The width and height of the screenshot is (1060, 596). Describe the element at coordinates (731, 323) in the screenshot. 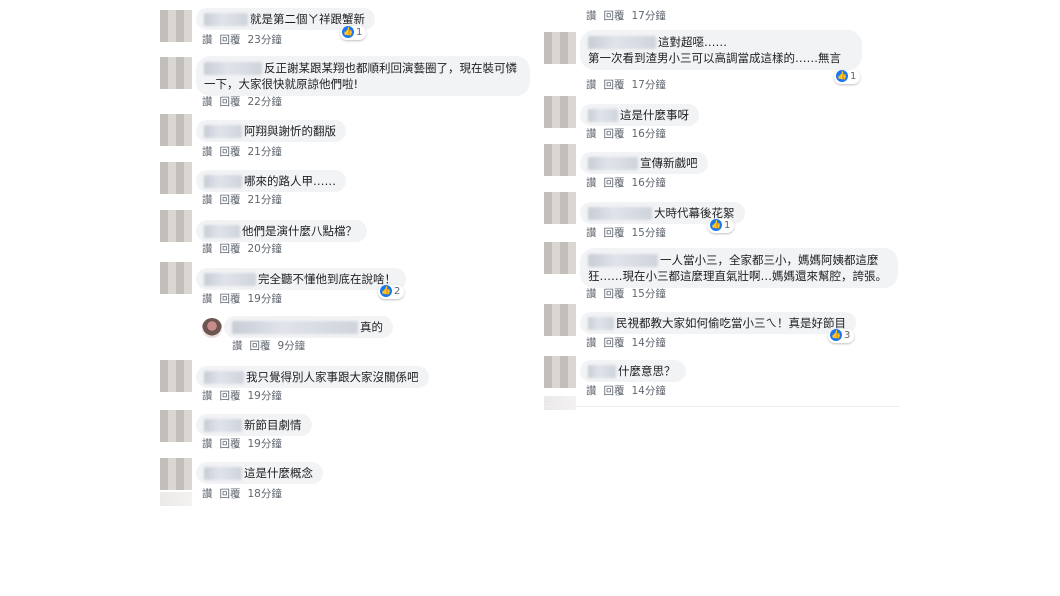

I see `comment-text: 民視都教大家如何偷吃當小三ㄟ！真是好節目` at that location.